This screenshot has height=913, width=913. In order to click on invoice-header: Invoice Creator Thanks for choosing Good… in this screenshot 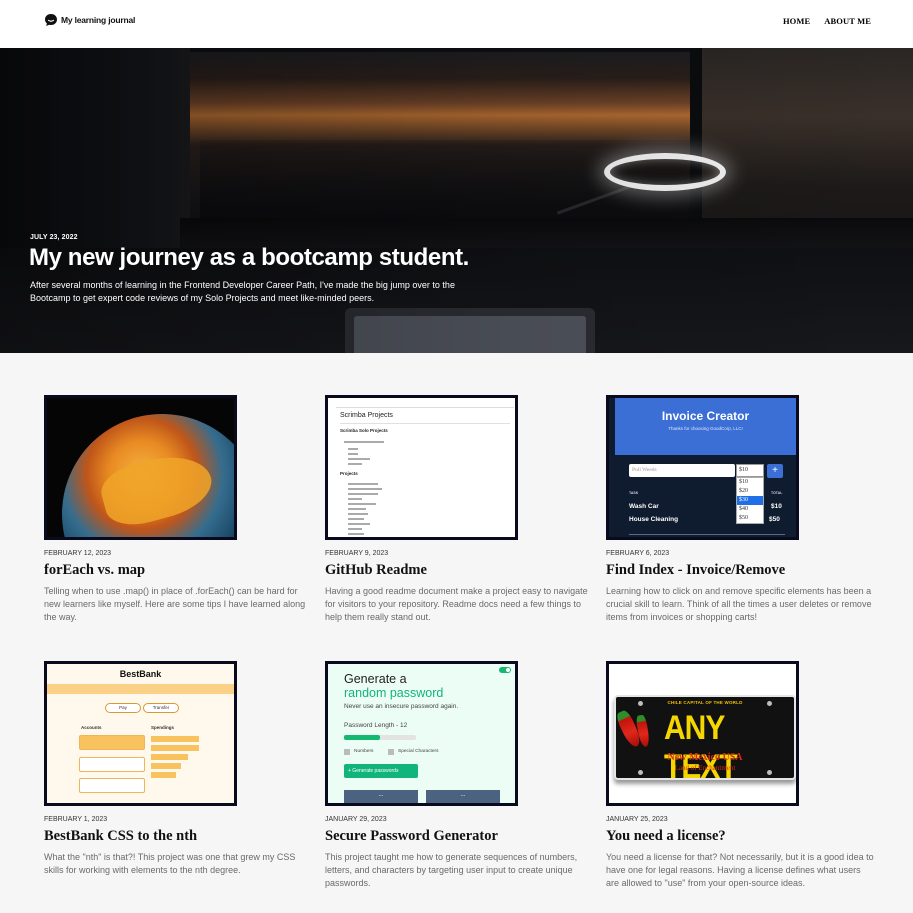, I will do `click(705, 426)`.